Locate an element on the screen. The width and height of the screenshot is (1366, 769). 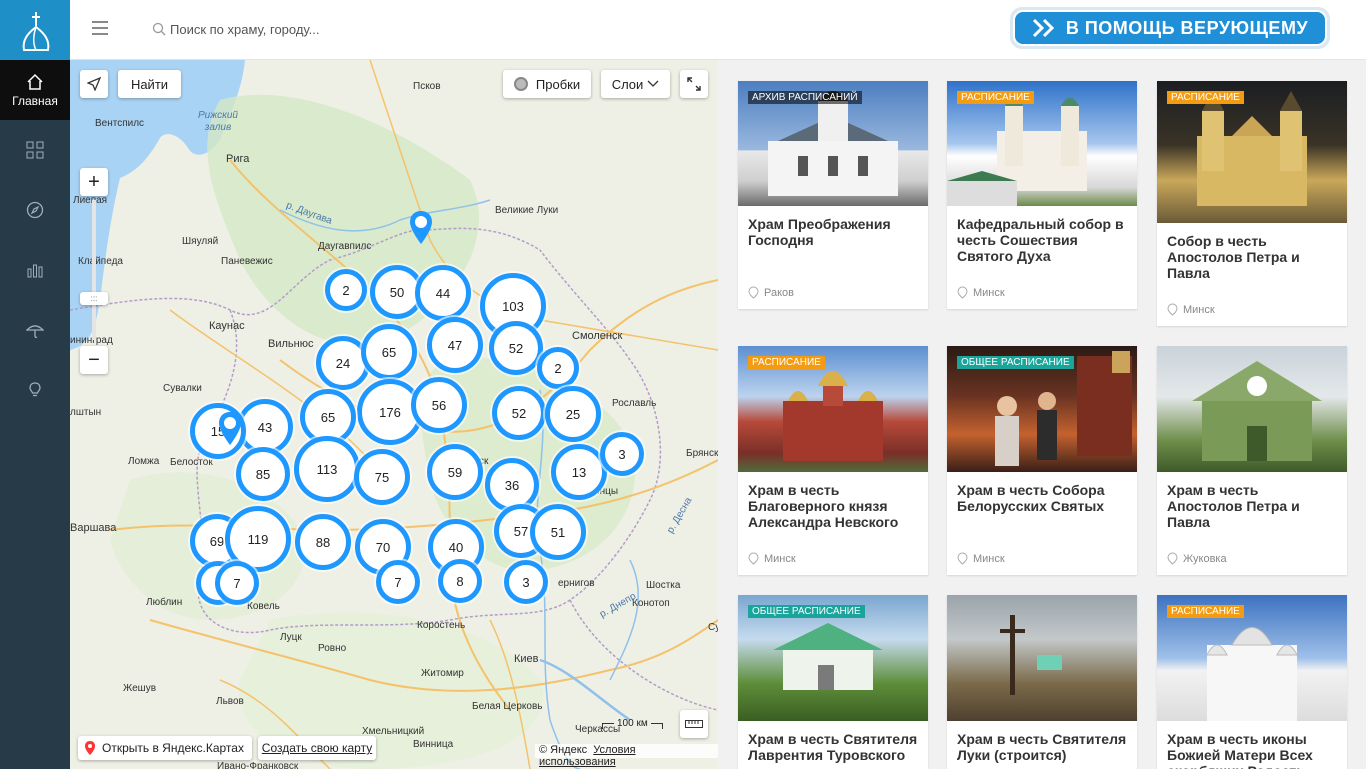
chevron-down-icon is located at coordinates (653, 83).